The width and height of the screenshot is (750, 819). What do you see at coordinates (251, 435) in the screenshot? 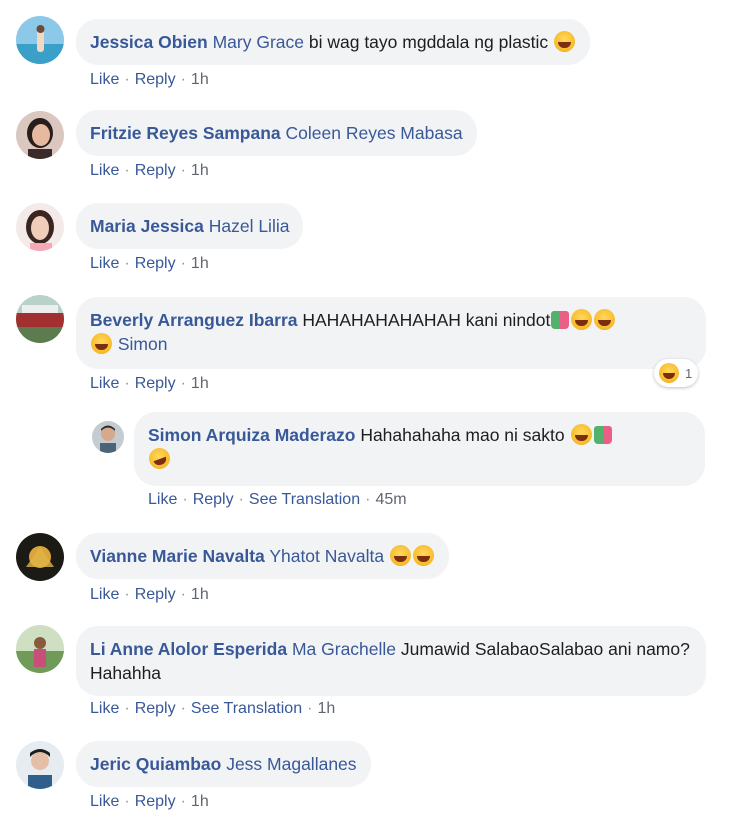
I see `comment-author: Simon Arquiza Maderazo` at bounding box center [251, 435].